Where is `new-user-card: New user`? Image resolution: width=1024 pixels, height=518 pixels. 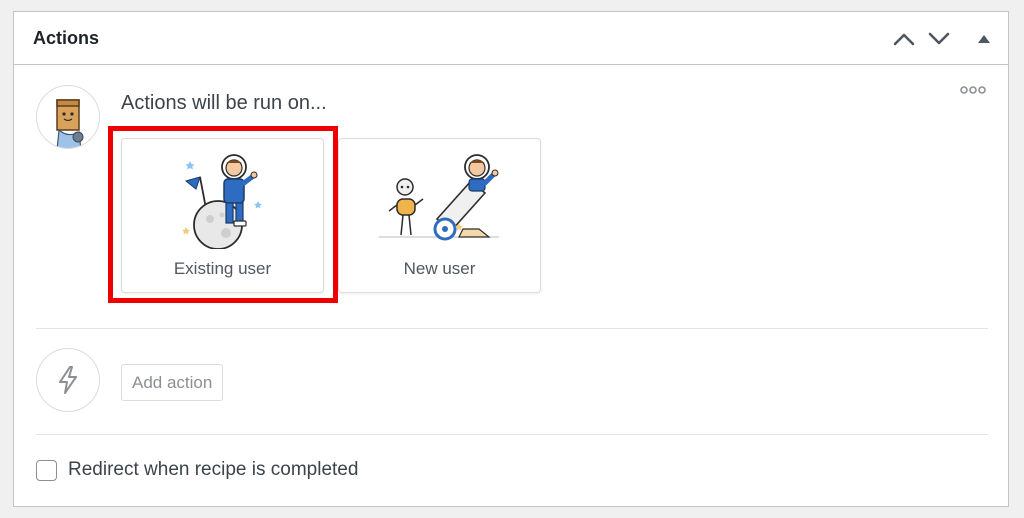
new-user-card: New user is located at coordinates (439, 215).